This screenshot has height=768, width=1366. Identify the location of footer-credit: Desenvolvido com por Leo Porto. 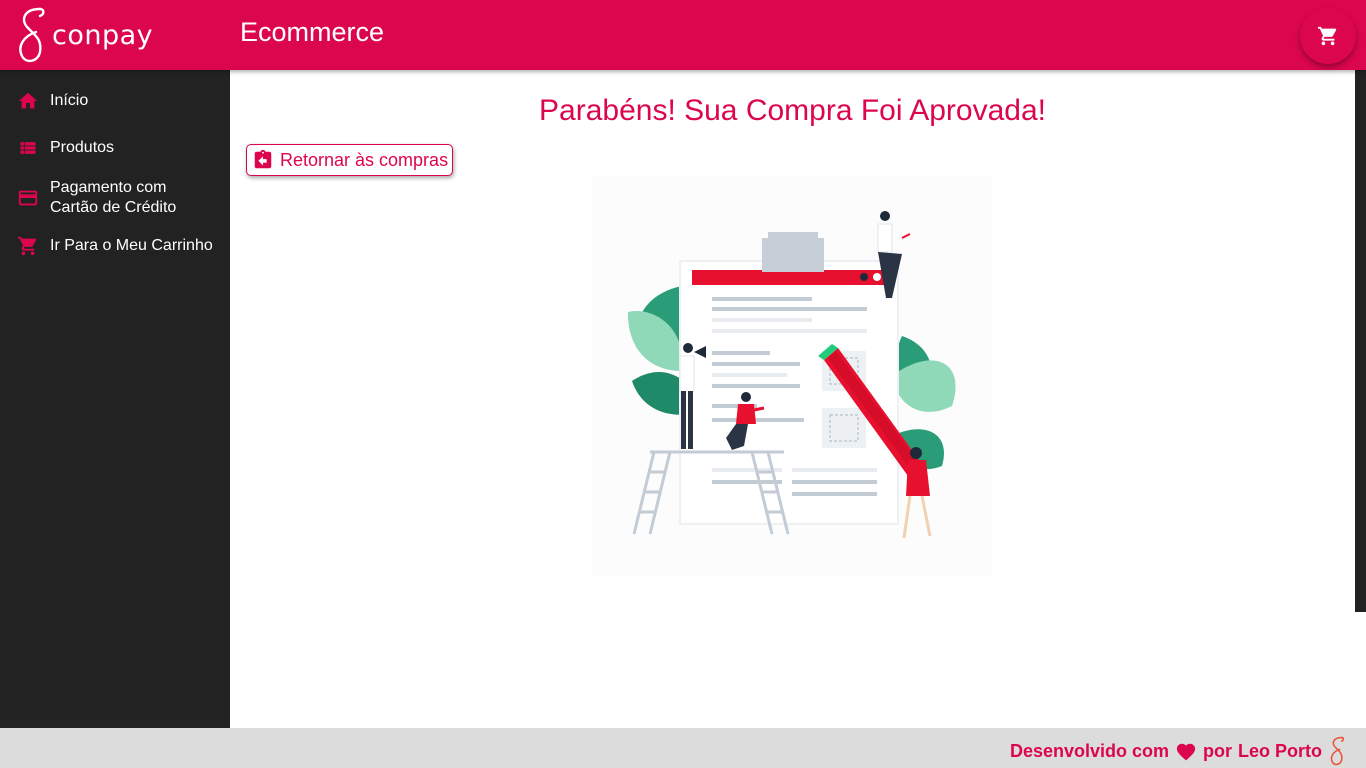
(1178, 751).